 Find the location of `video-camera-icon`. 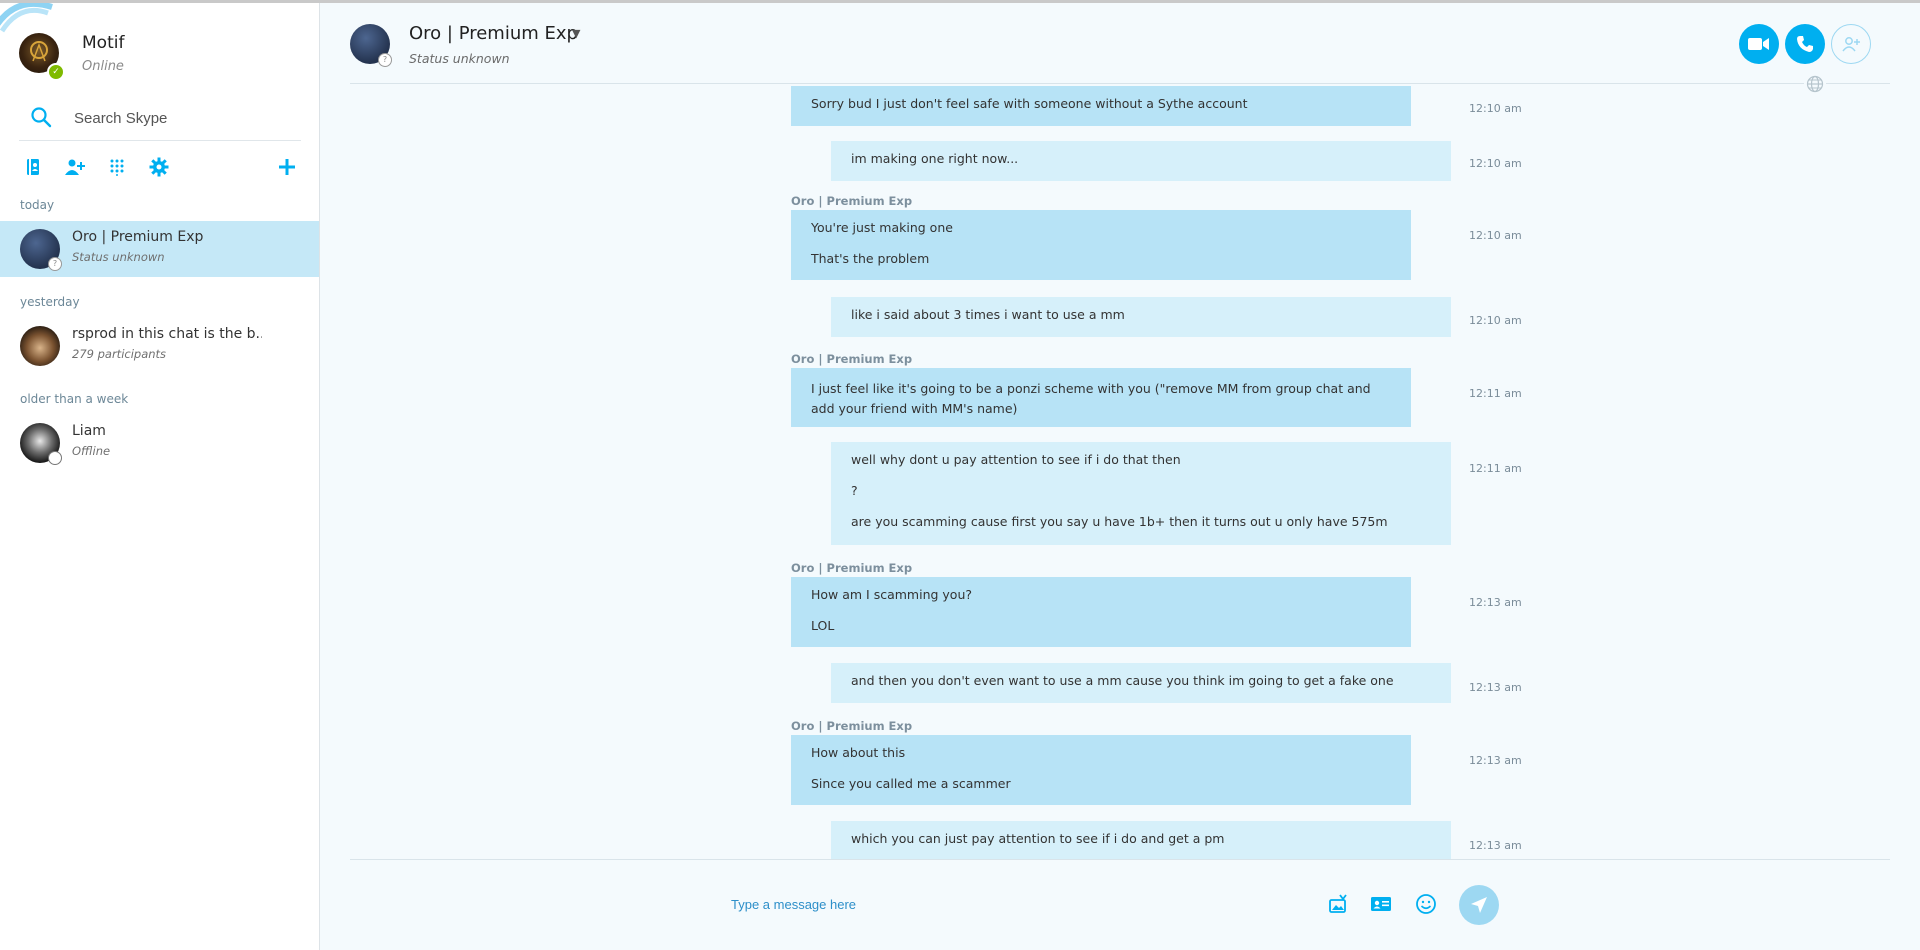

video-camera-icon is located at coordinates (1758, 44).